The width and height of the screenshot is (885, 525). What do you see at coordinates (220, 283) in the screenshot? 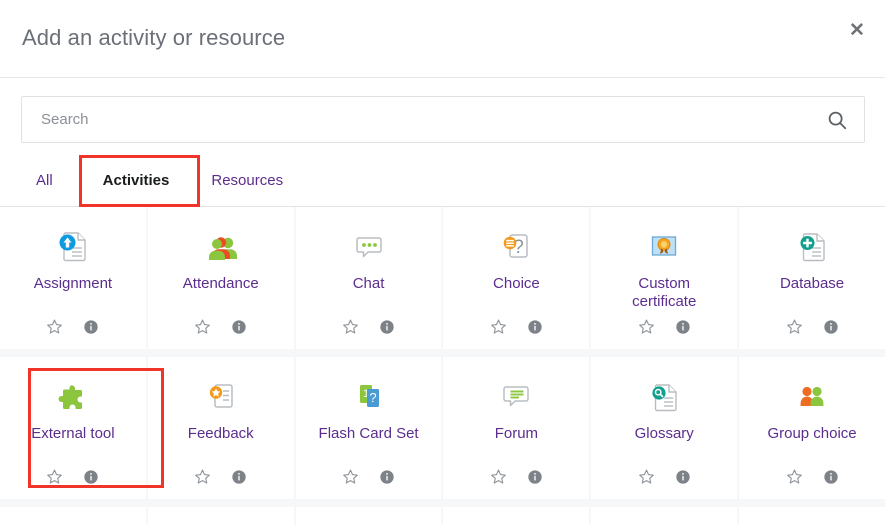
I see `activity-card-label: Attendance` at bounding box center [220, 283].